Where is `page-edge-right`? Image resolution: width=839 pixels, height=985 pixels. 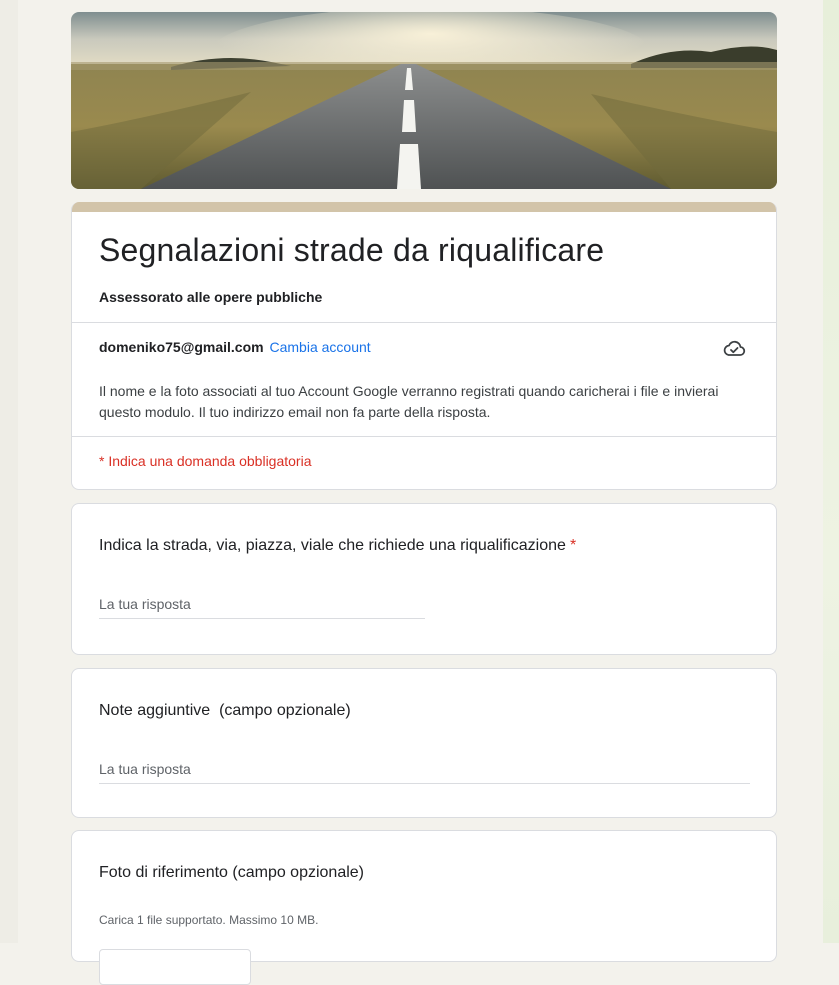 page-edge-right is located at coordinates (831, 471).